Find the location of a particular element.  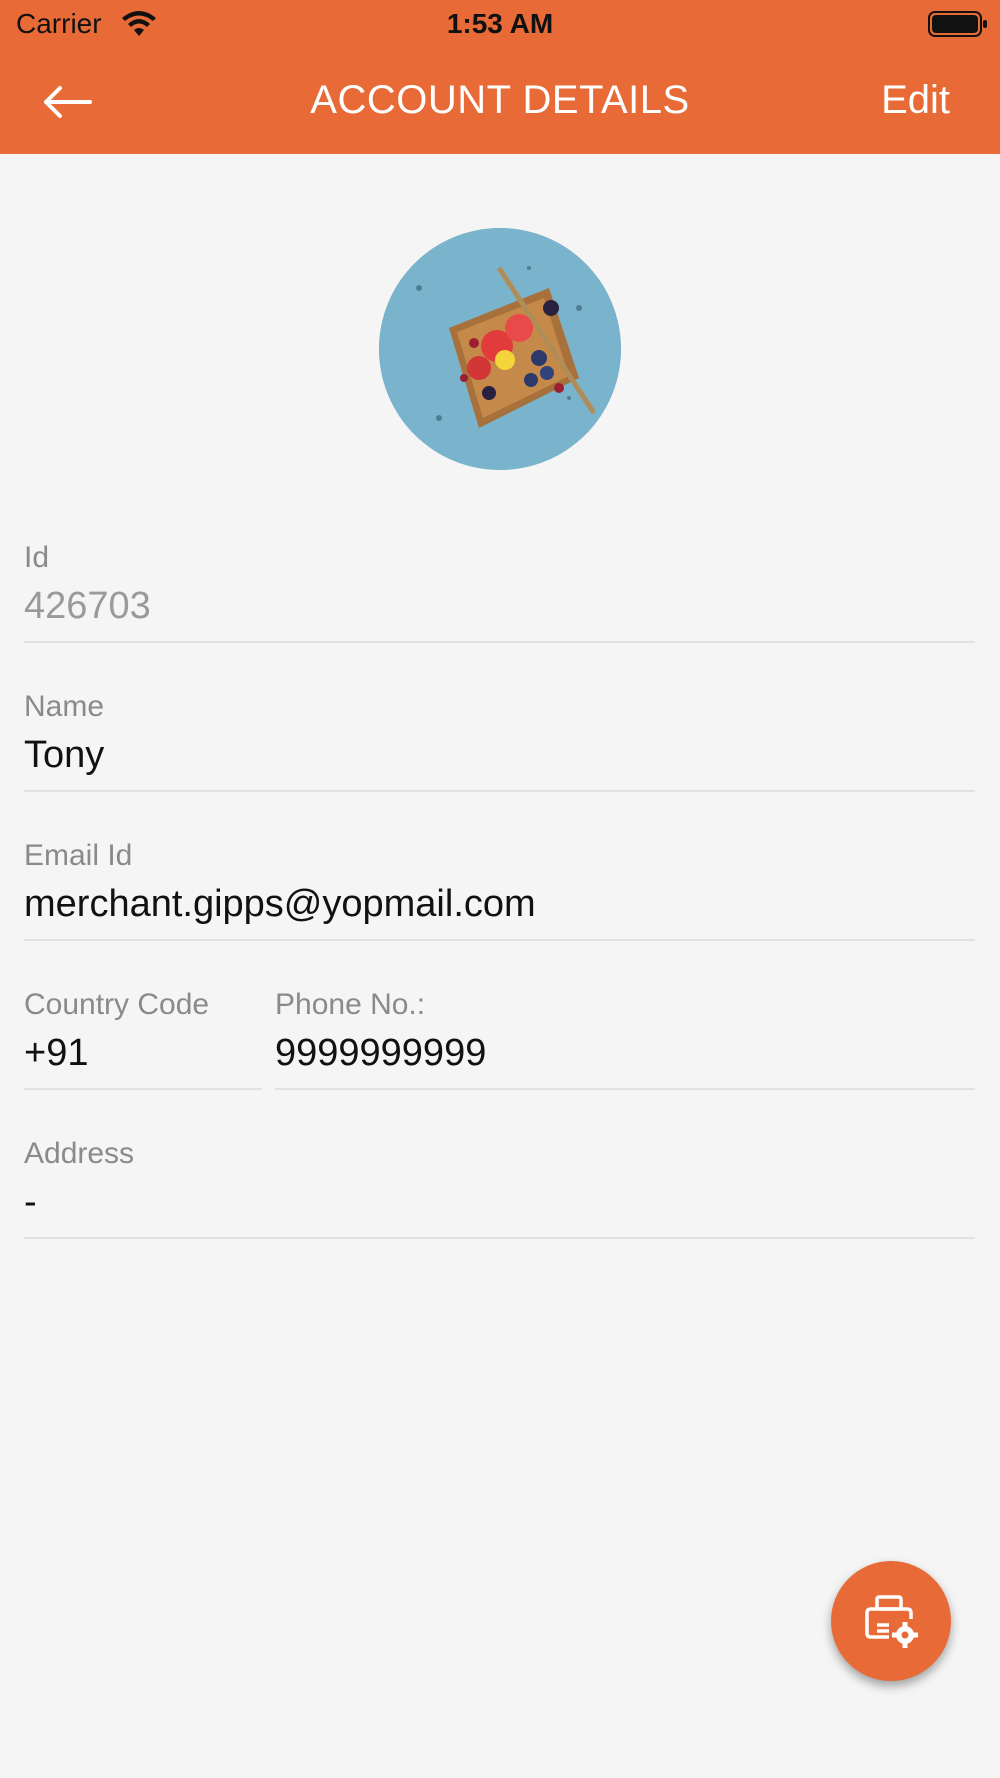

id-field: Id 426703 is located at coordinates (499, 592).